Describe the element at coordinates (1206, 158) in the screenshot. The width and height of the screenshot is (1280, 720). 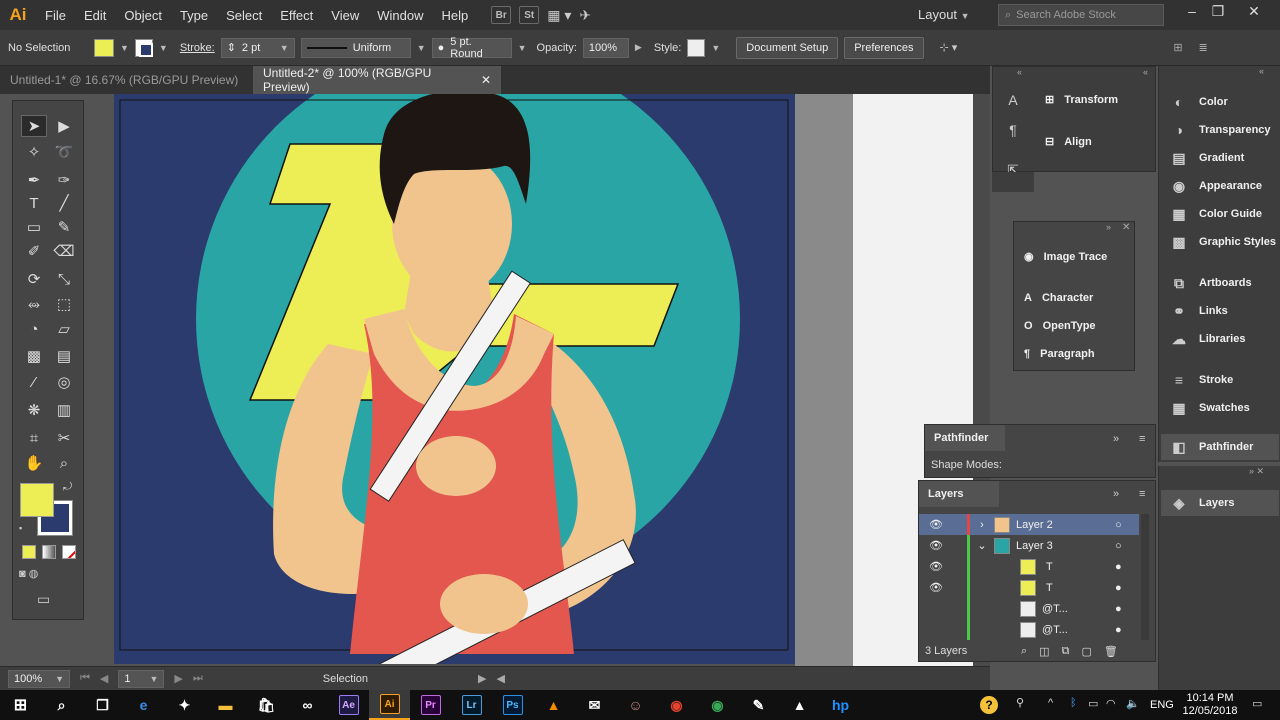
I see `gradient-panel-tab: ▤ Gradient` at that location.